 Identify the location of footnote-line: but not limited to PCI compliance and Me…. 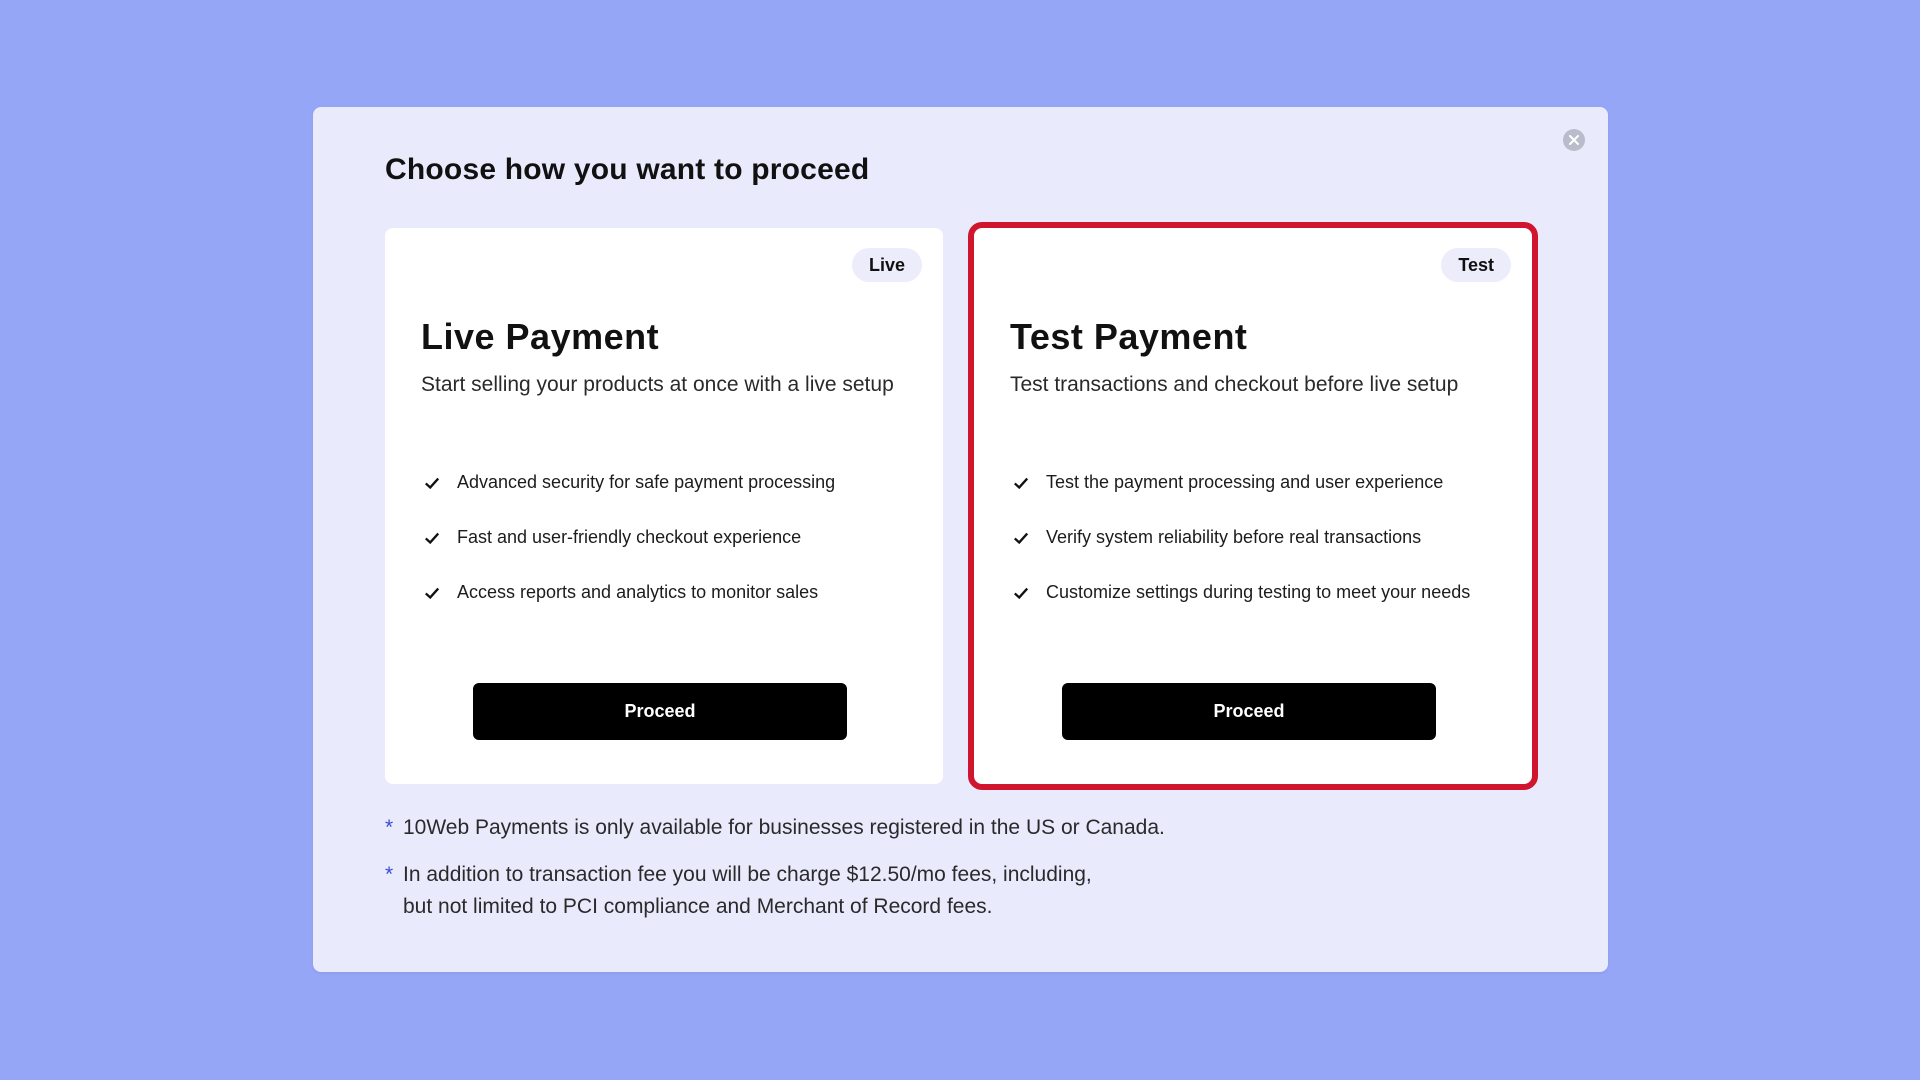
(698, 906).